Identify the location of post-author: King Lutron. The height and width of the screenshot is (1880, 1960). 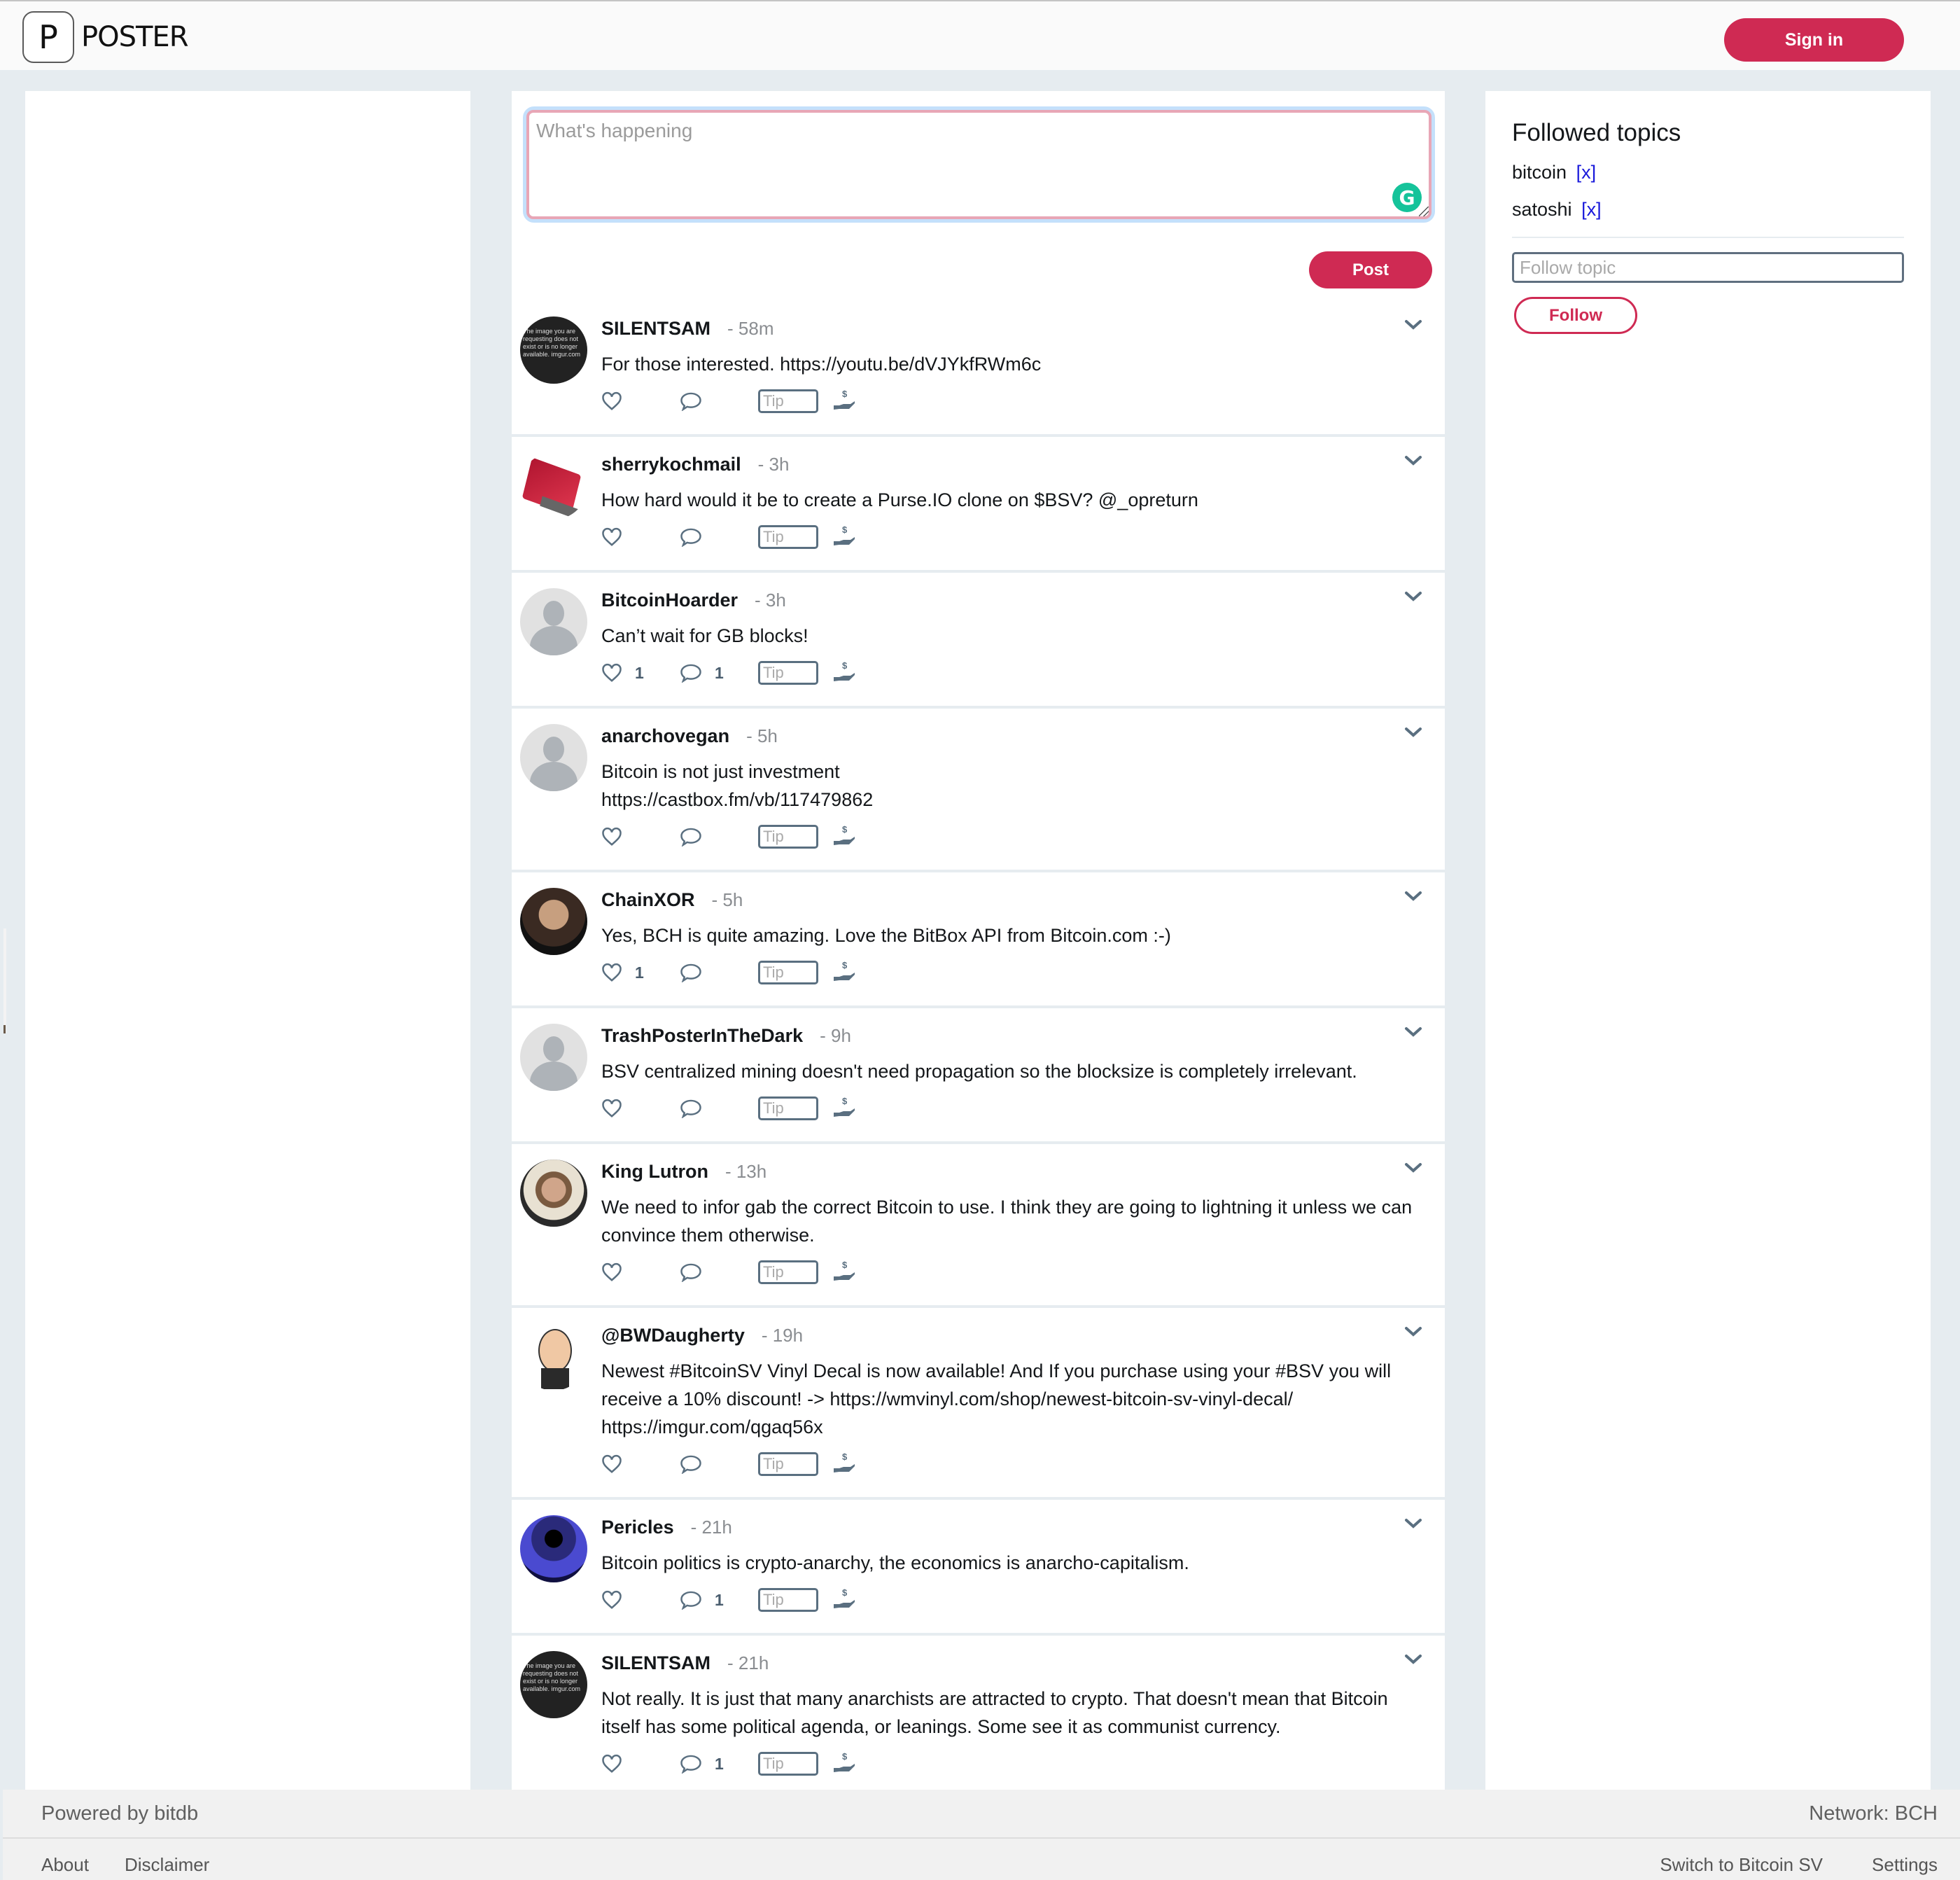
(654, 1172).